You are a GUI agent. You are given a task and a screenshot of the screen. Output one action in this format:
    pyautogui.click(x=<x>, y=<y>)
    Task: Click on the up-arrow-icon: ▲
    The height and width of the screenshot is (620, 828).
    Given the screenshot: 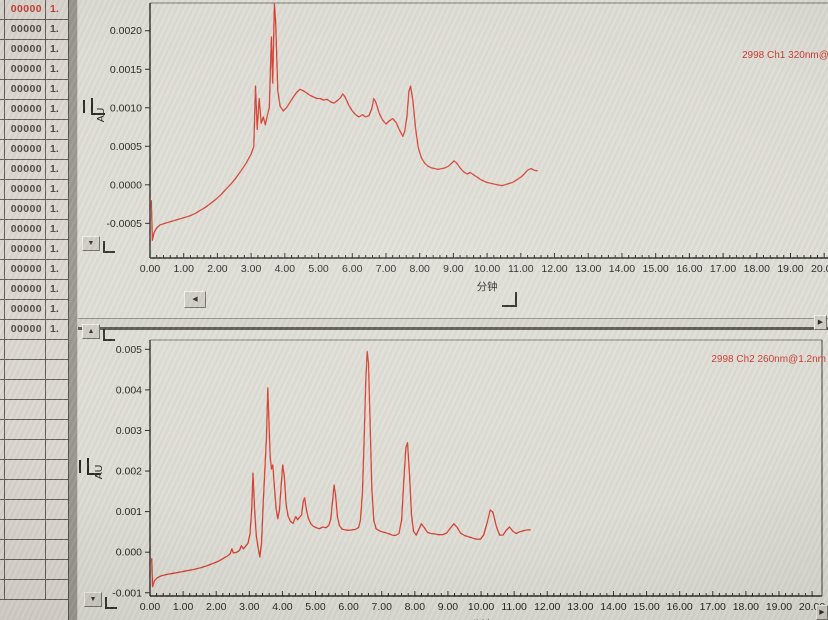 What is the action you would take?
    pyautogui.click(x=91, y=331)
    